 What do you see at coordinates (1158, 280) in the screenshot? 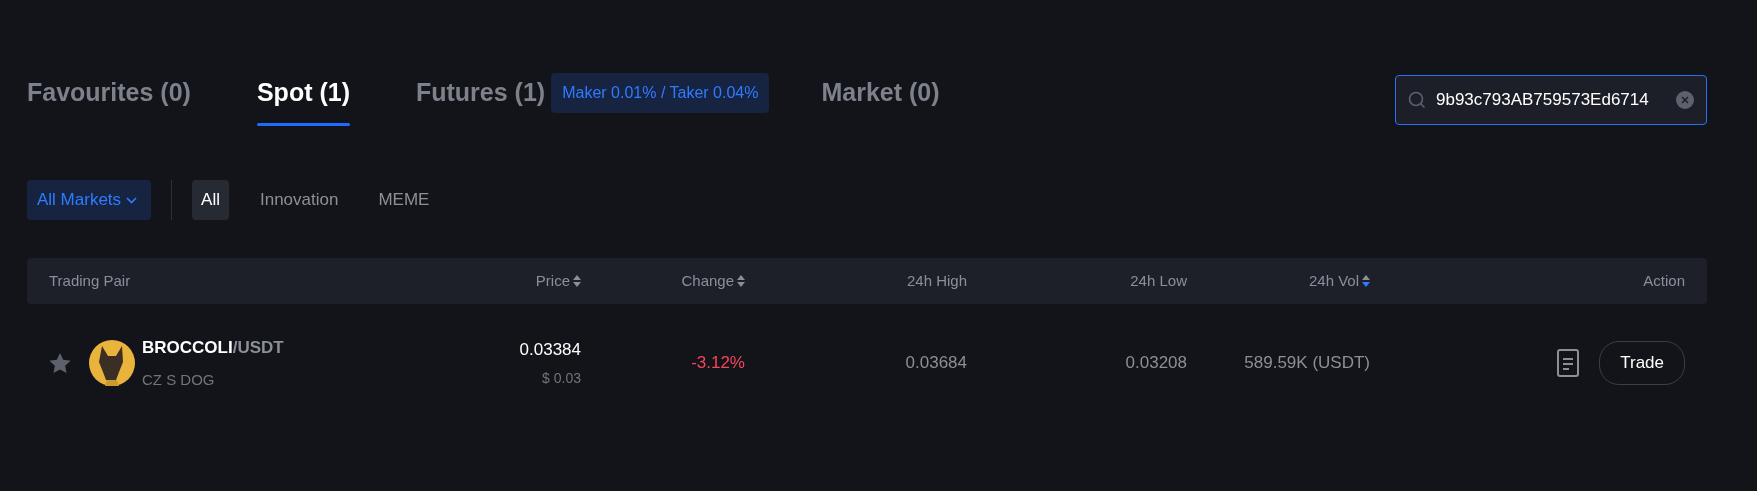
I see `column-header: 24h Low` at bounding box center [1158, 280].